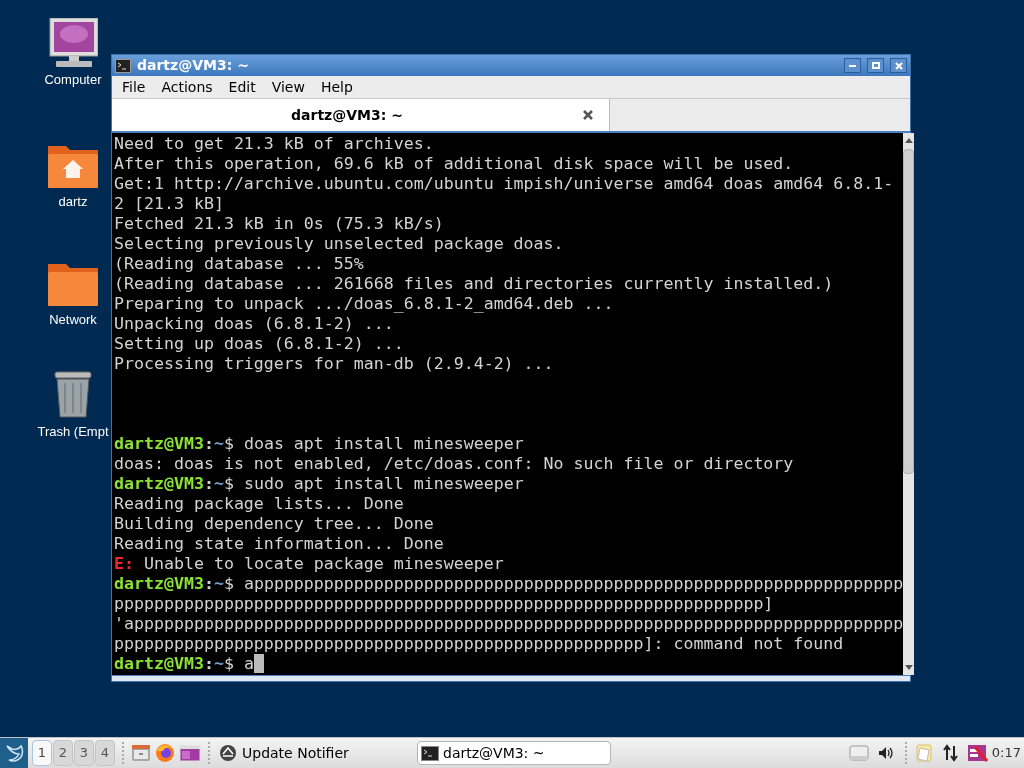 The image size is (1024, 768). What do you see at coordinates (63, 753) in the screenshot?
I see `desktop-button: 2` at bounding box center [63, 753].